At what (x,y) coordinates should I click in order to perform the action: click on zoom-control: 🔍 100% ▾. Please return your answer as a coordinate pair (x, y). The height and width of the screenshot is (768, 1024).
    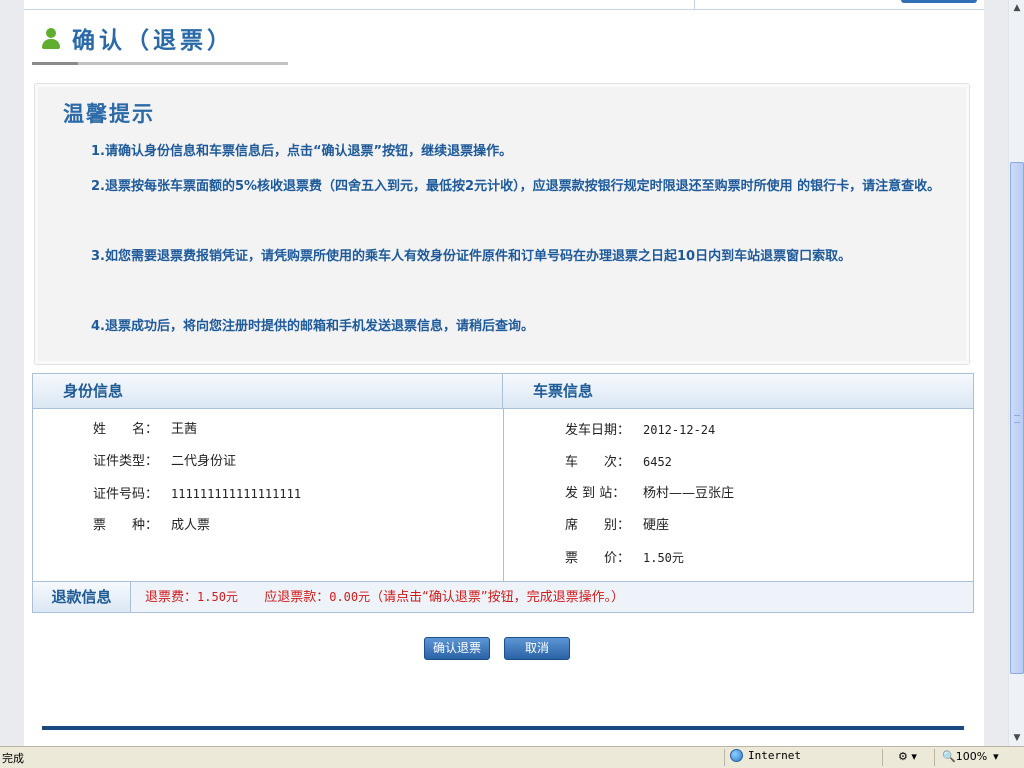
    Looking at the image, I should click on (970, 756).